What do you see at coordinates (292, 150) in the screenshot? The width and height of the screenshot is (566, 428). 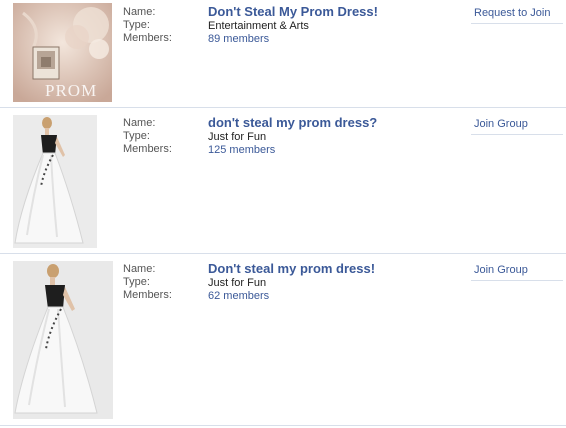 I see `members-link: 125 members` at bounding box center [292, 150].